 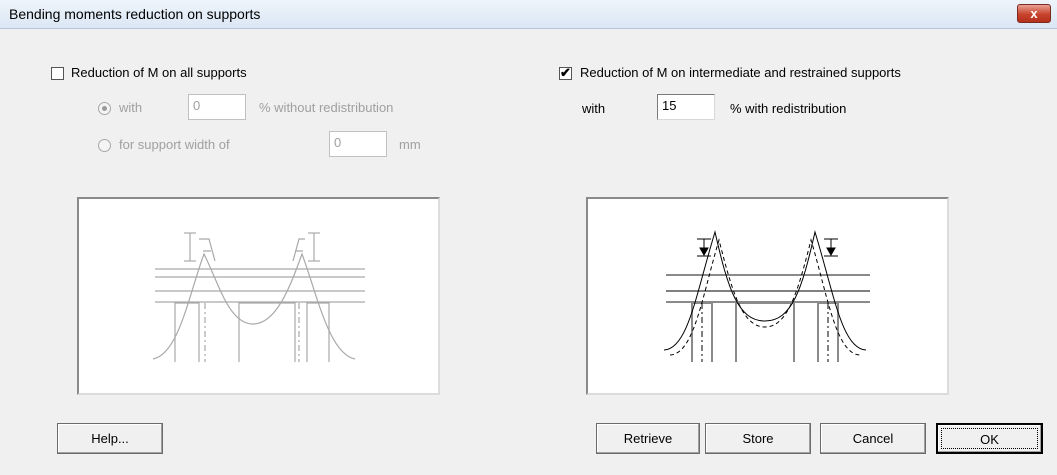 I want to click on moment-diagram-disabled, so click(x=259, y=297).